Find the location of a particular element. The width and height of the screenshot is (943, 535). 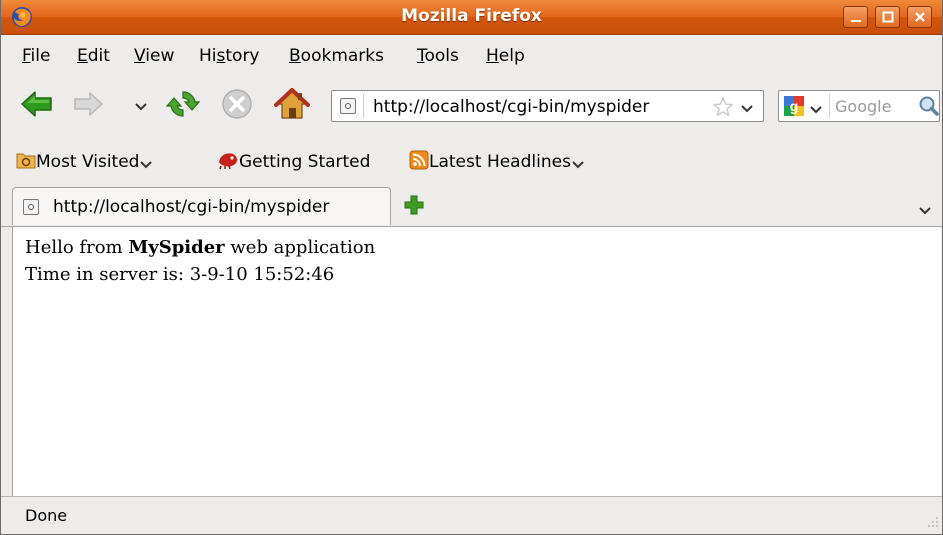

star-icon is located at coordinates (723, 107).